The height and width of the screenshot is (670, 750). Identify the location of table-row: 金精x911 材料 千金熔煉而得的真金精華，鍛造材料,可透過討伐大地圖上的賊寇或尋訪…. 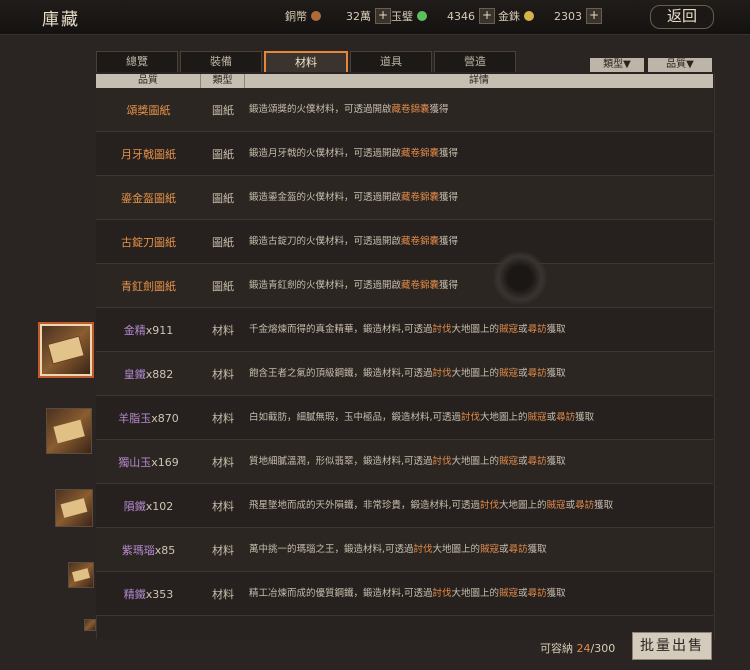
(404, 330).